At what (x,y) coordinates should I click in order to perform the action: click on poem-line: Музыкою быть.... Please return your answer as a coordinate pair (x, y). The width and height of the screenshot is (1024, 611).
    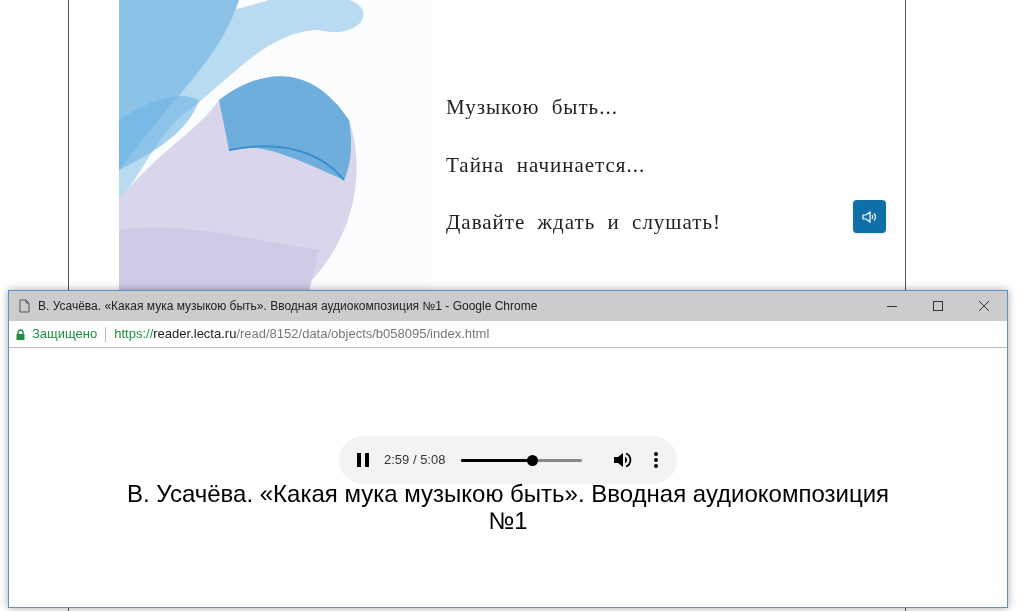
    Looking at the image, I should click on (532, 107).